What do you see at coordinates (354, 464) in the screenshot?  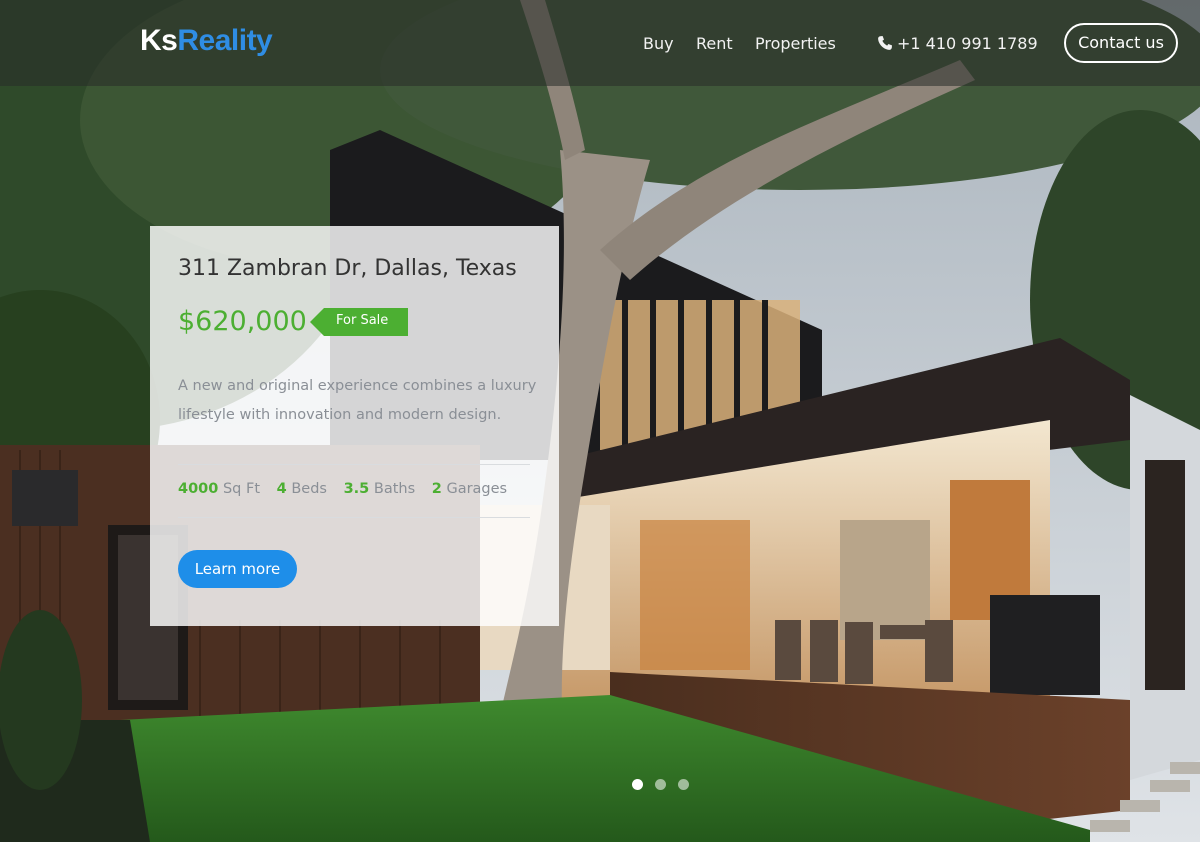 I see `divider-top` at bounding box center [354, 464].